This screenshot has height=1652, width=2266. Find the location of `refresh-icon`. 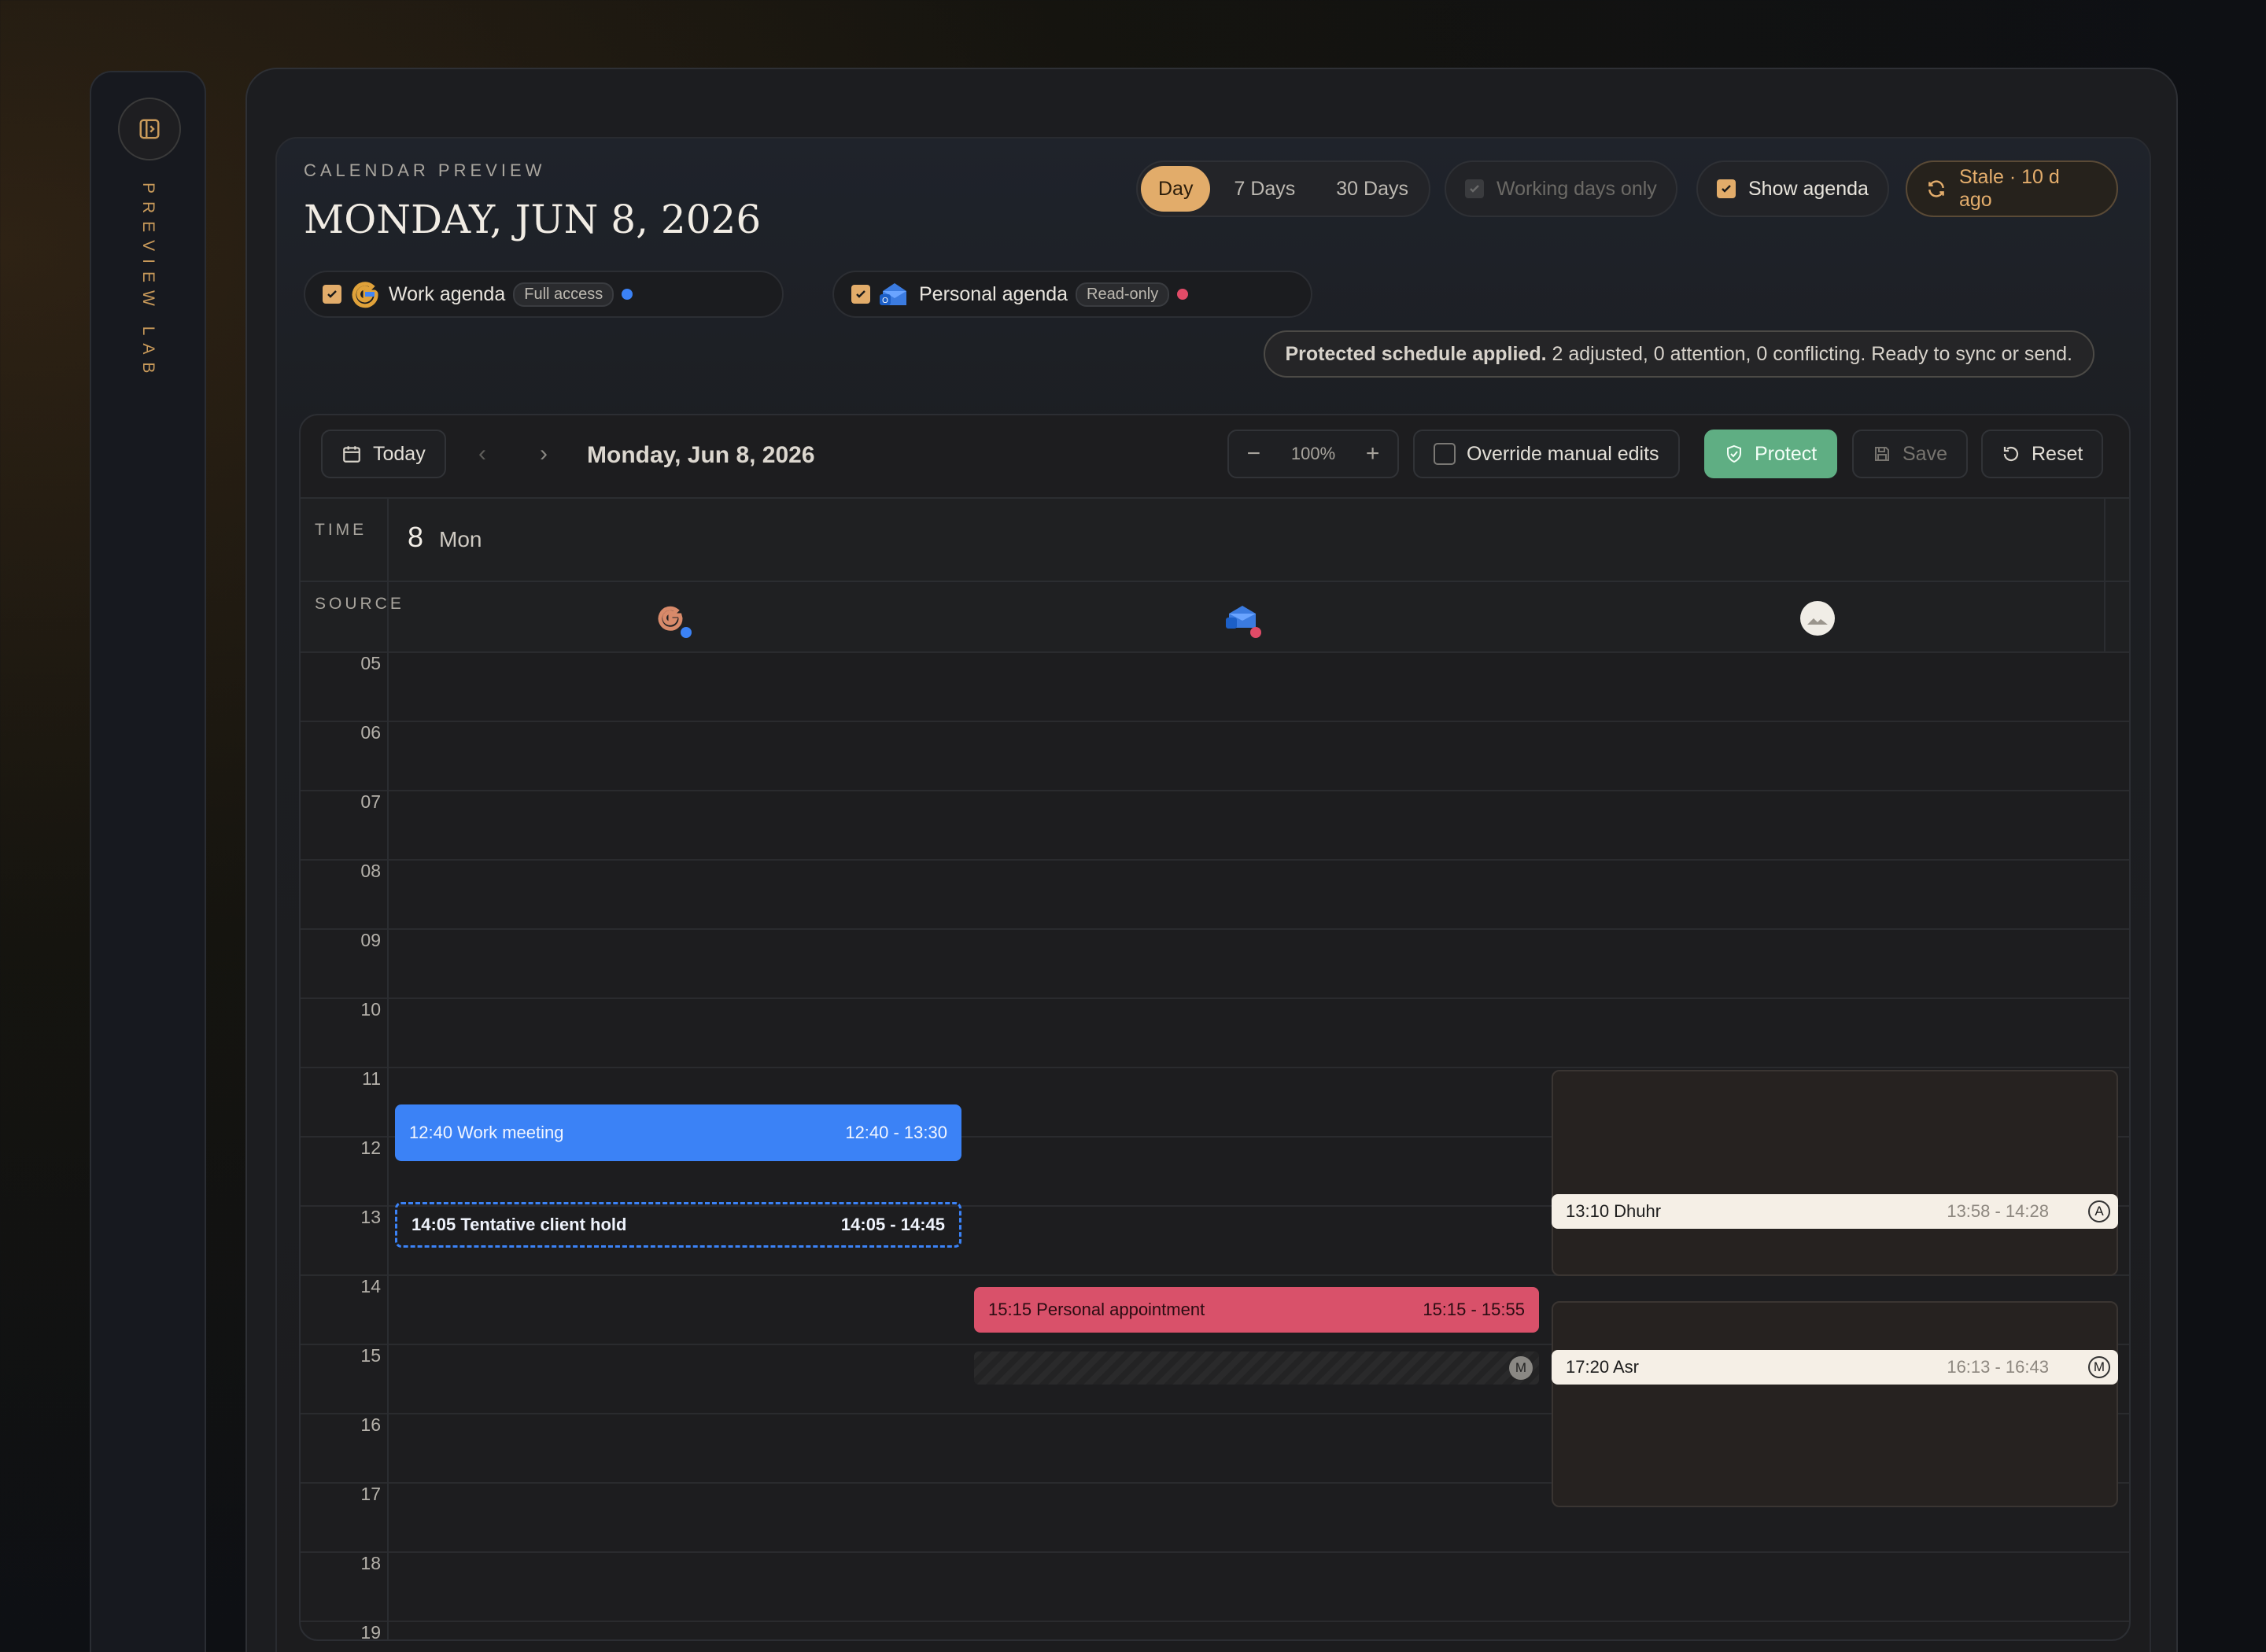

refresh-icon is located at coordinates (1936, 188).